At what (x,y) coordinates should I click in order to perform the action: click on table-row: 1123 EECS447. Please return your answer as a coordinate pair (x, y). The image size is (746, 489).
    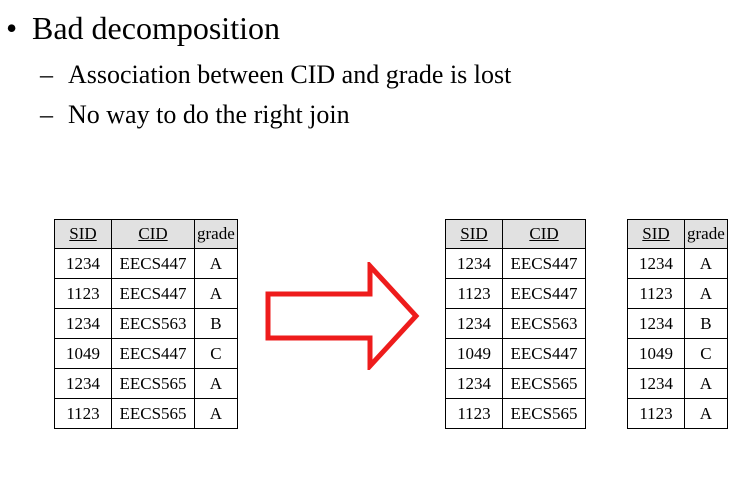
    Looking at the image, I should click on (515, 293).